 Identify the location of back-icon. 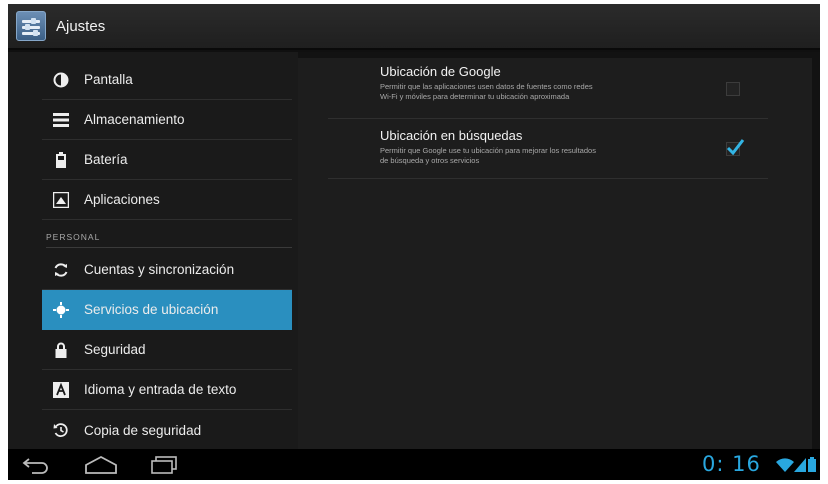
(37, 465).